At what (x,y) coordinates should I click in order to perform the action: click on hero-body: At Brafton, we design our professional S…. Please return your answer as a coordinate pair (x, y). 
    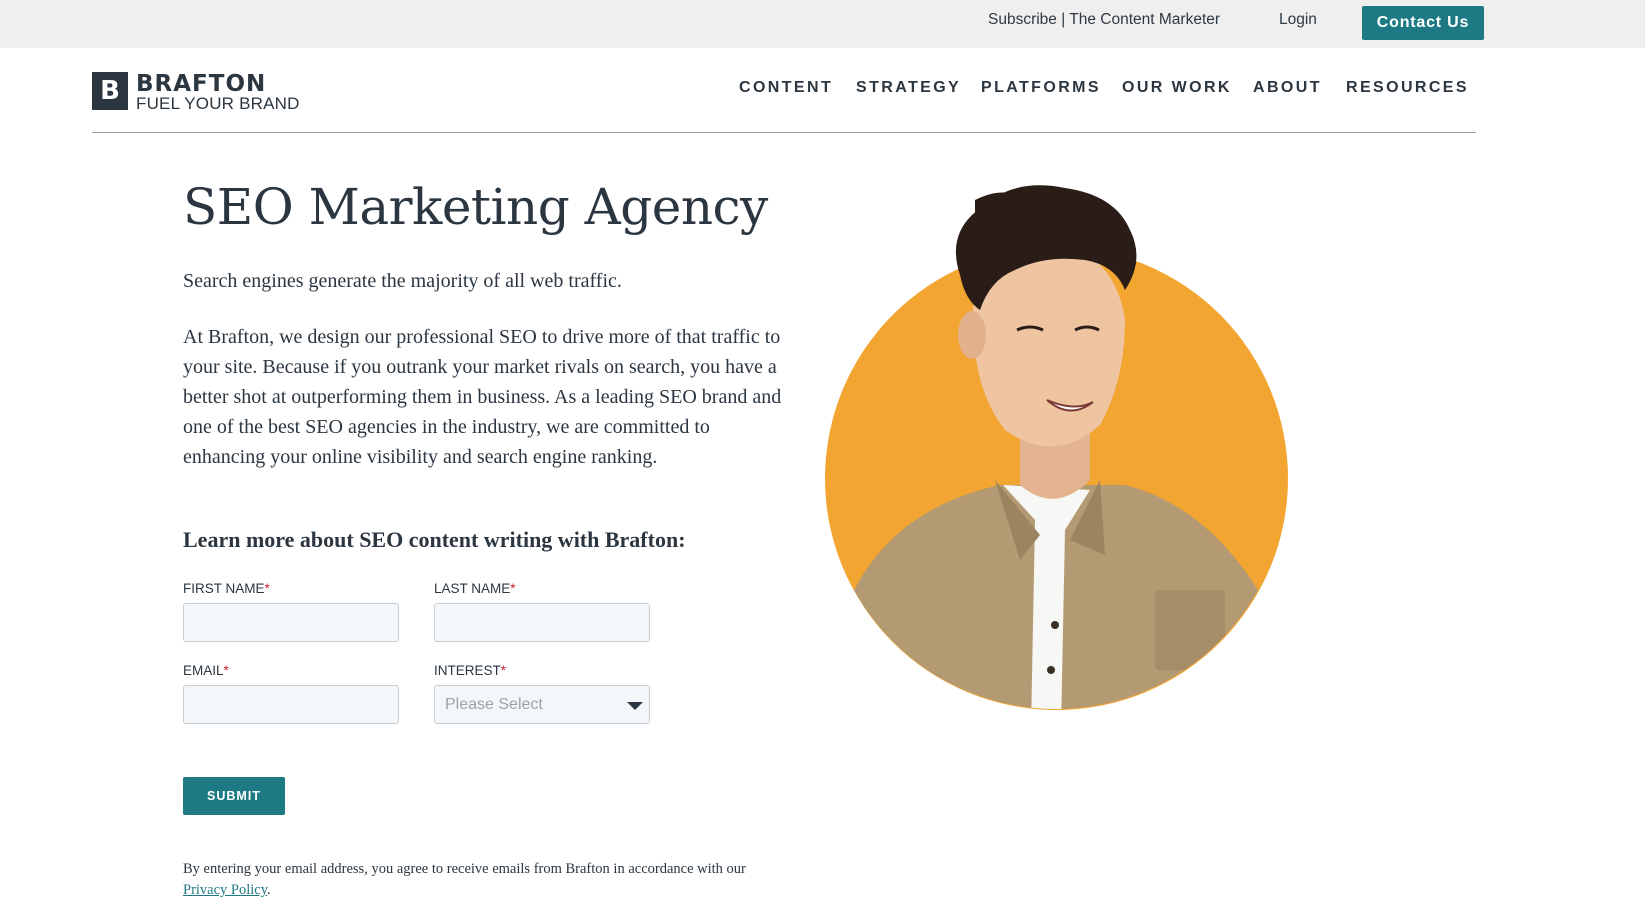
    Looking at the image, I should click on (482, 397).